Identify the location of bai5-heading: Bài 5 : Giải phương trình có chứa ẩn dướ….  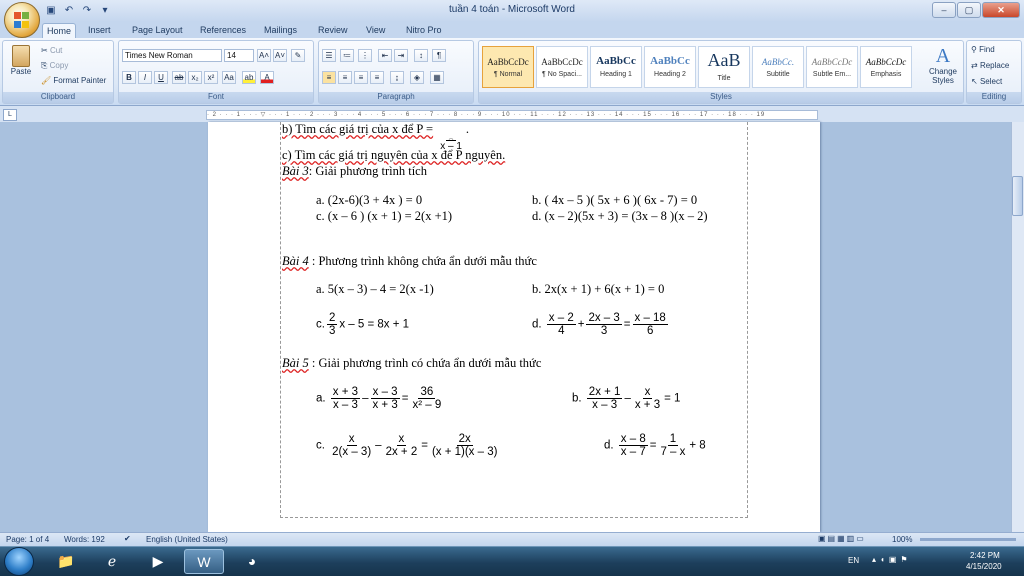
(411, 363).